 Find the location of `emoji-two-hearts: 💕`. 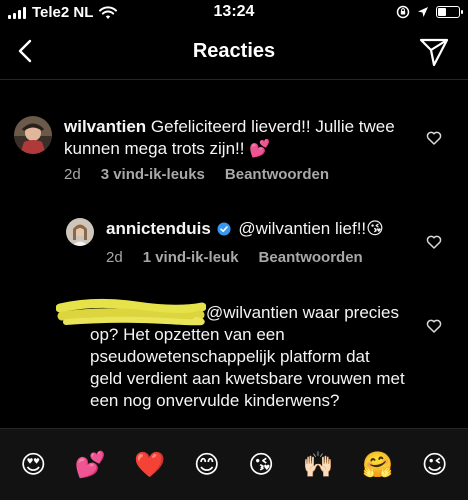

emoji-two-hearts: 💕 is located at coordinates (90, 464).